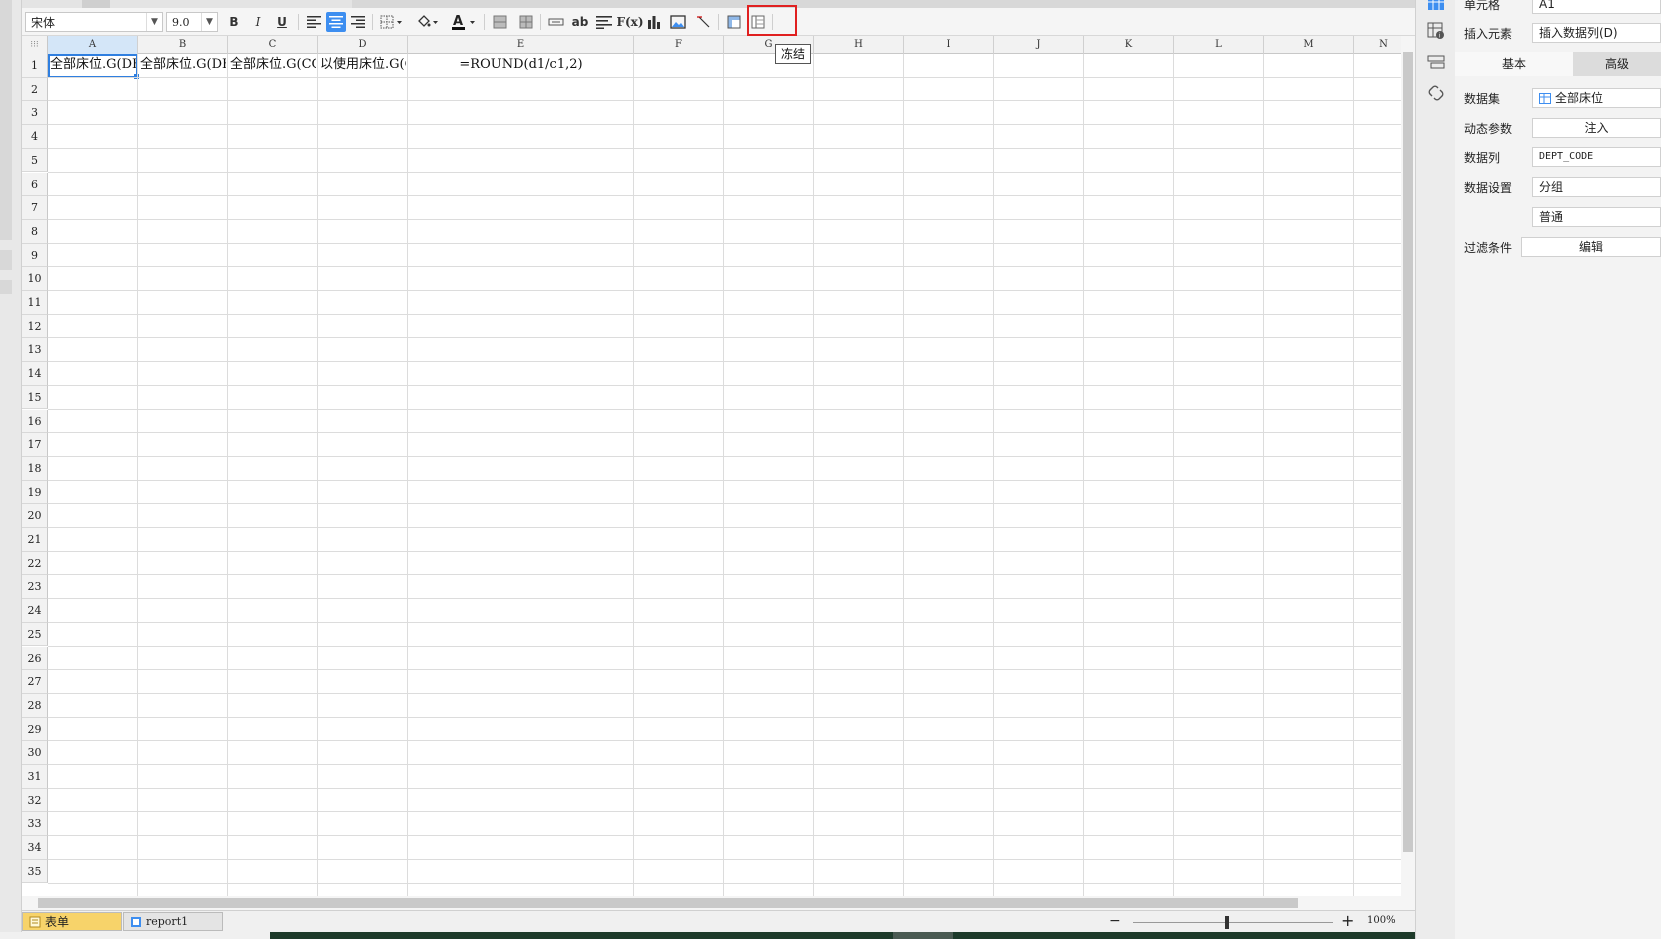  Describe the element at coordinates (1596, 157) in the screenshot. I see `data-column-field: DEPT_CODE` at that location.